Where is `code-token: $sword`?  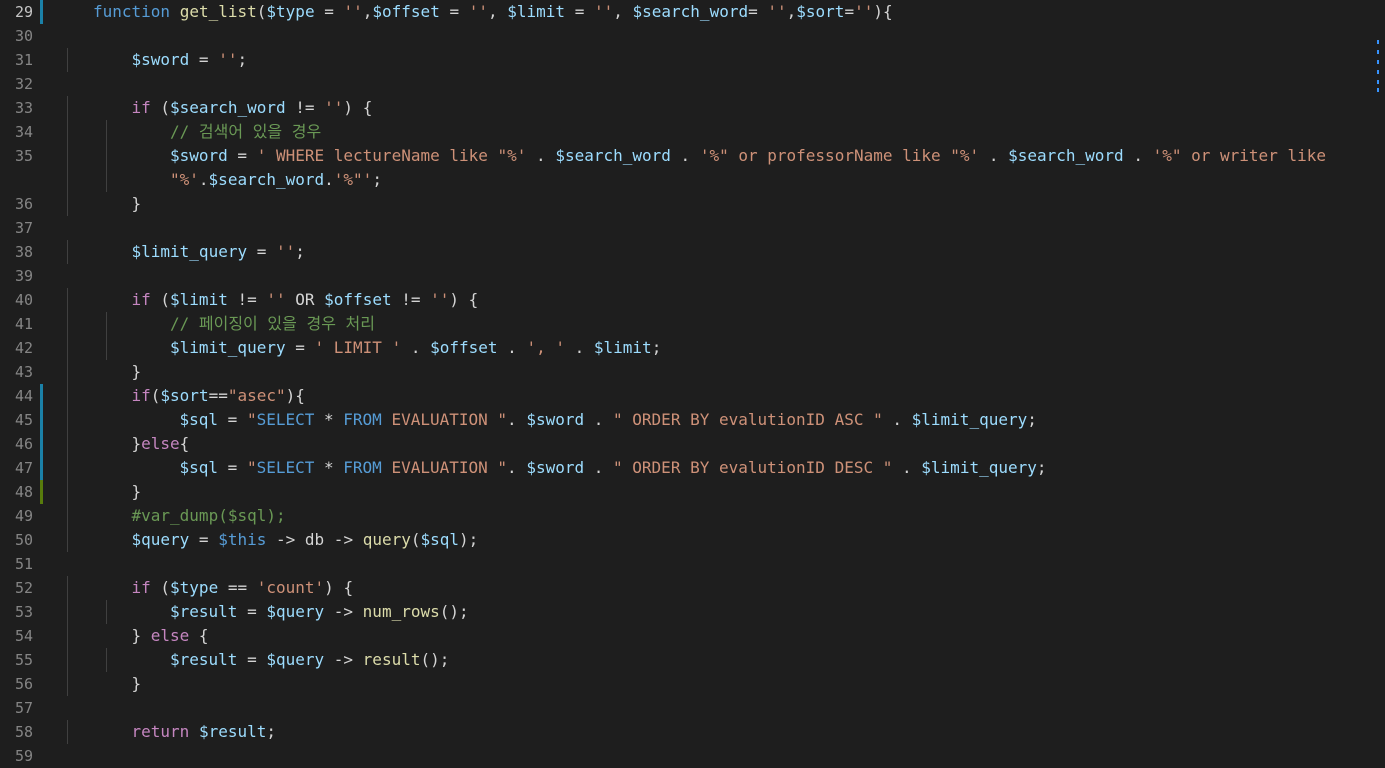
code-token: $sword is located at coordinates (555, 467).